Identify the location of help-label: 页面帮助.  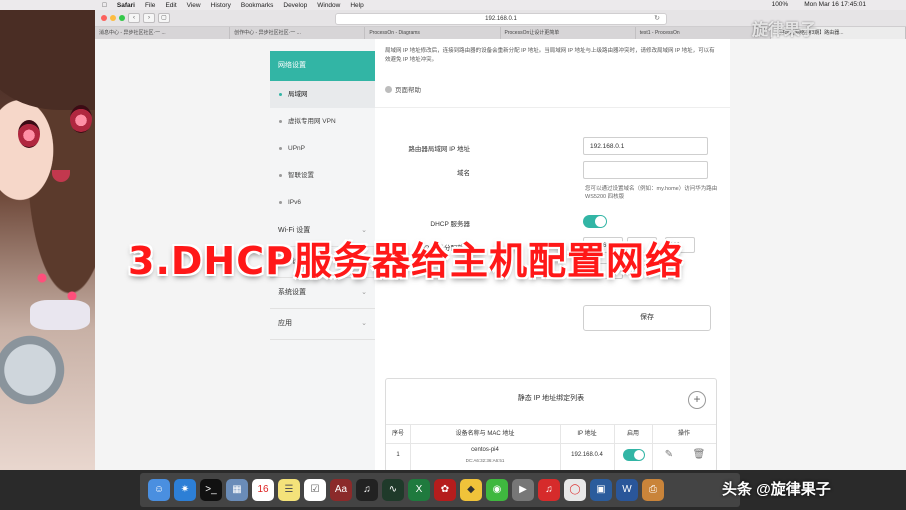
(408, 90).